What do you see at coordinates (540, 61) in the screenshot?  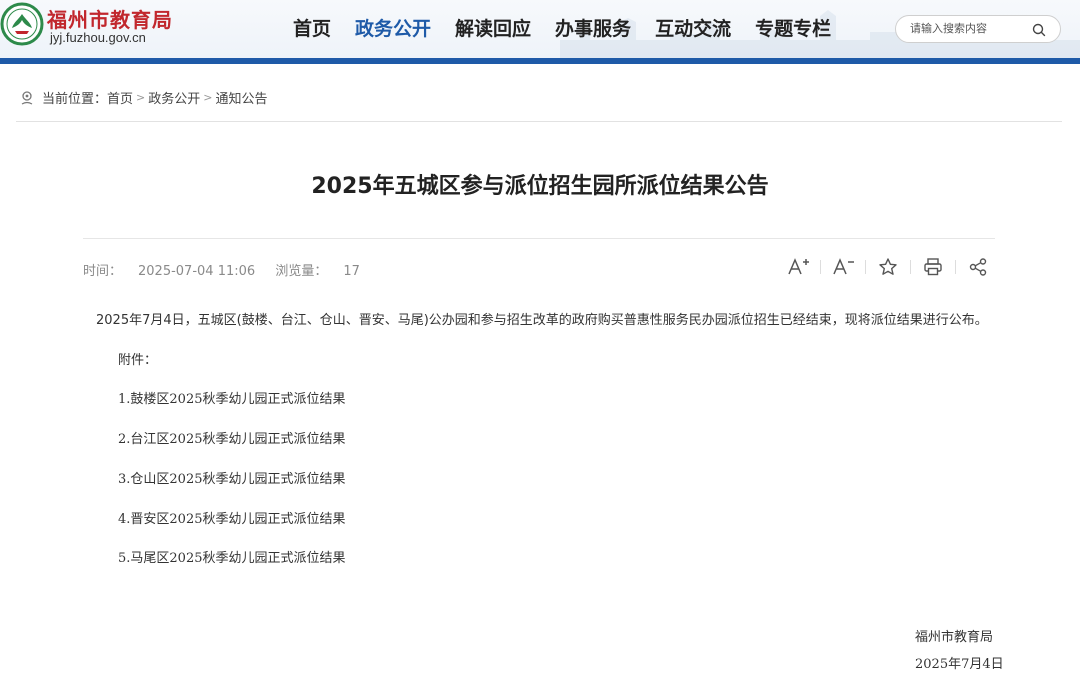 I see `header-accent-bar` at bounding box center [540, 61].